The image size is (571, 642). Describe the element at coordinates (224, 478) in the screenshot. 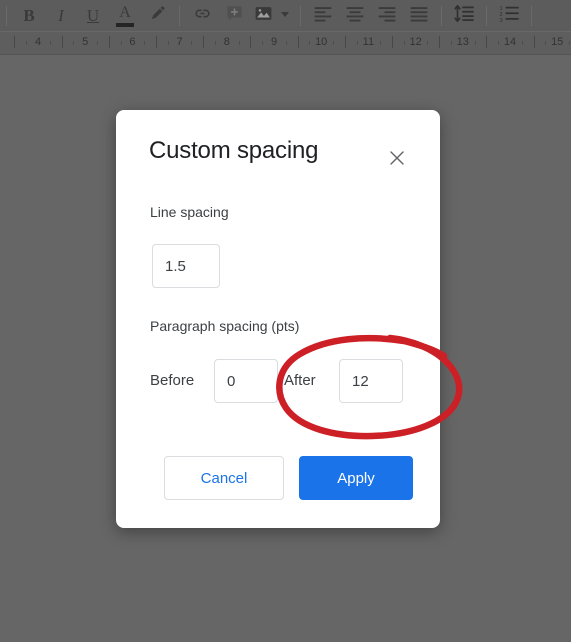

I see `cancel-button: Cancel` at that location.